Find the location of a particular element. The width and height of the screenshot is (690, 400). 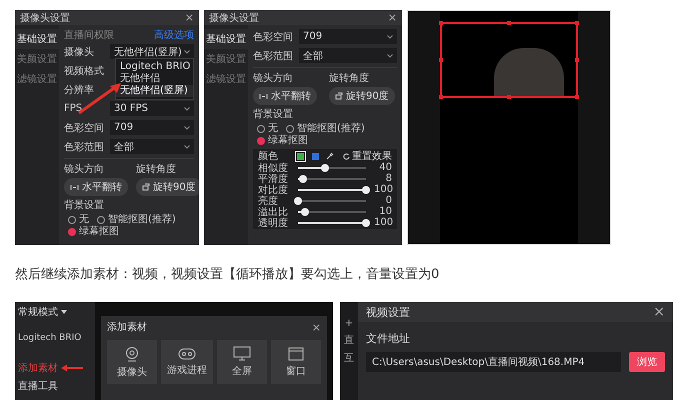

dropdown-option: 无他伴侣(竖屏) is located at coordinates (154, 91).